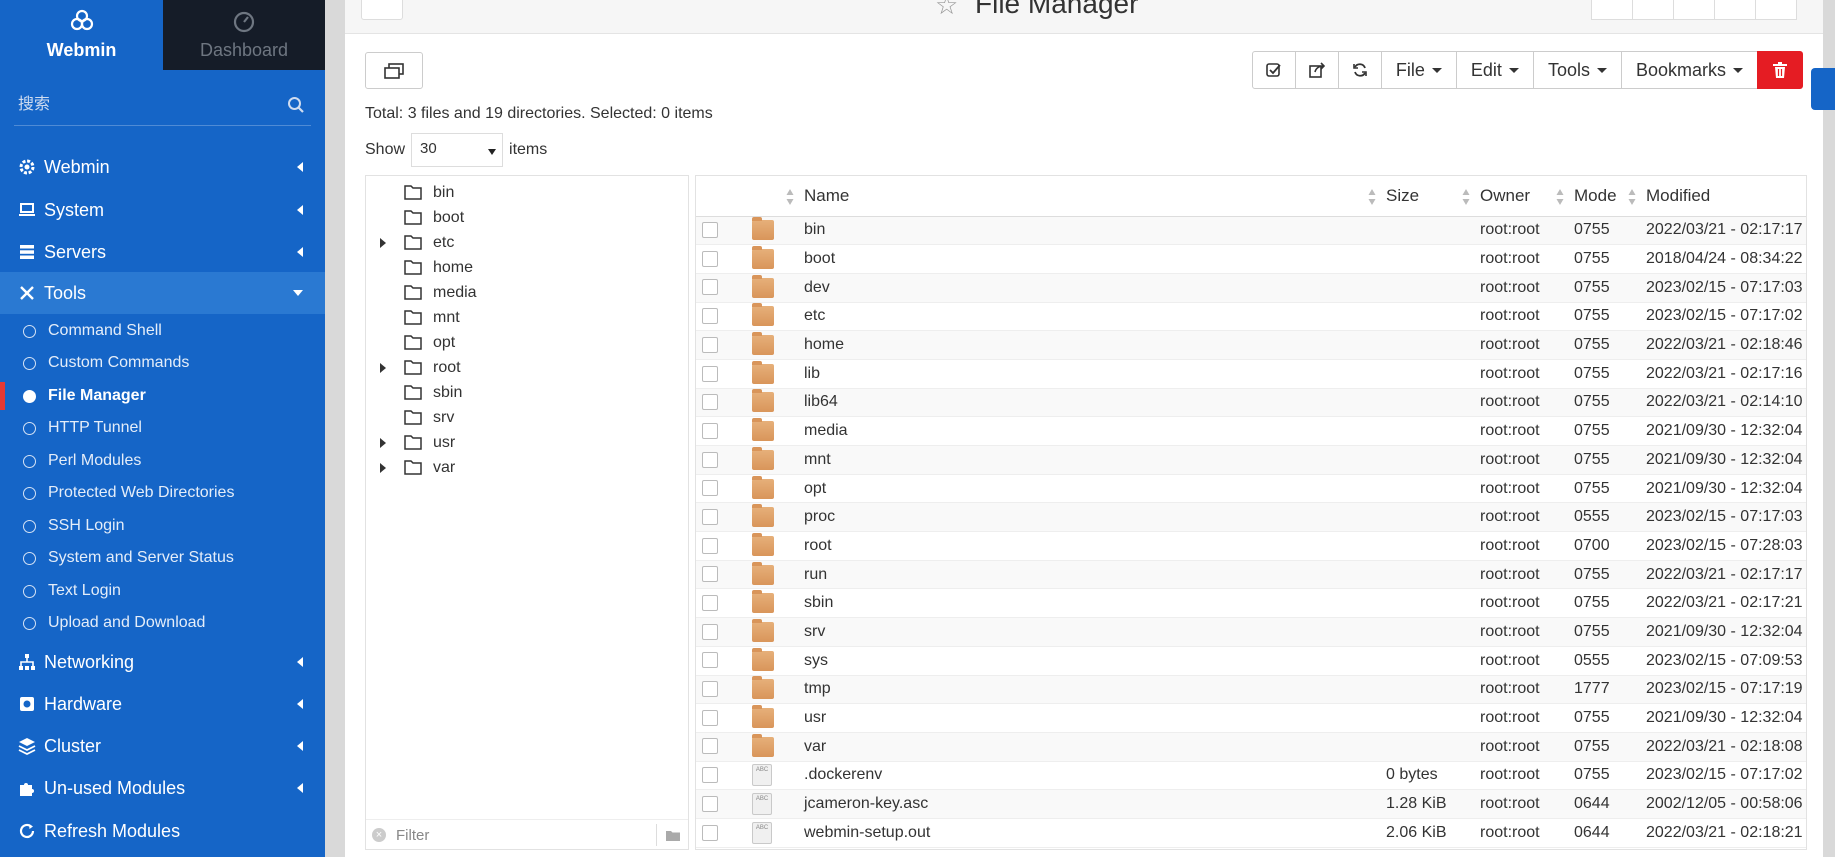 The image size is (1835, 857). Describe the element at coordinates (162, 428) in the screenshot. I see `submenu-http-tunnel: HTTP Tunnel` at that location.